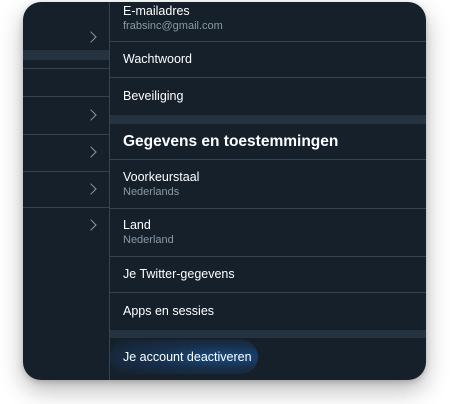 The width and height of the screenshot is (450, 404). I want to click on preferred-language-row: Voorkeurstaal Nederlands, so click(268, 184).